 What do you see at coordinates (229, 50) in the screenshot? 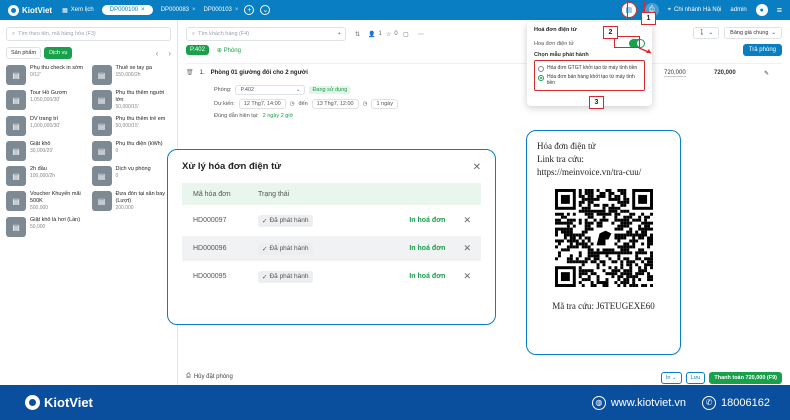
I see `add-room-button: ⊕ Phòng` at bounding box center [229, 50].